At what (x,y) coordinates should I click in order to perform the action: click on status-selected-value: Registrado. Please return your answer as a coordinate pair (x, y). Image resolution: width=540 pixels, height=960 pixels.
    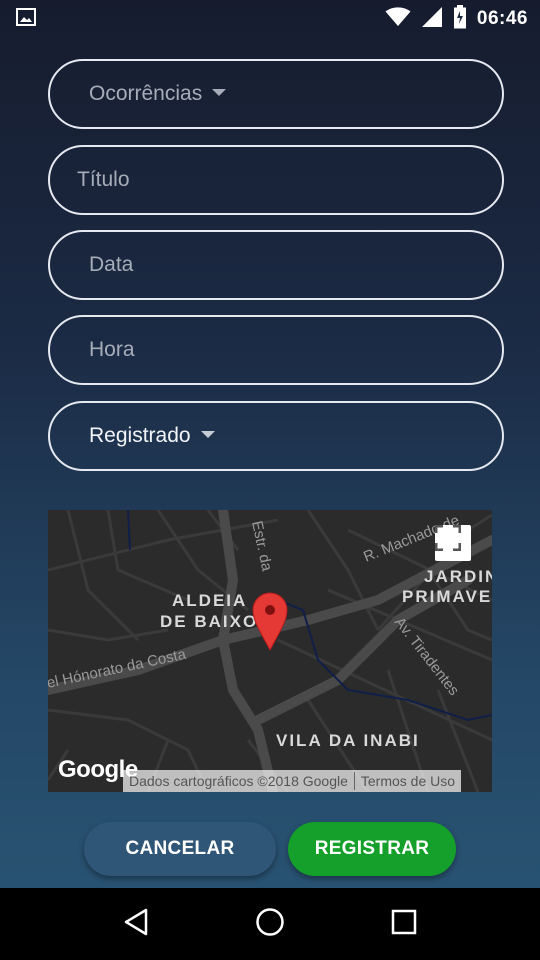
    Looking at the image, I should click on (140, 435).